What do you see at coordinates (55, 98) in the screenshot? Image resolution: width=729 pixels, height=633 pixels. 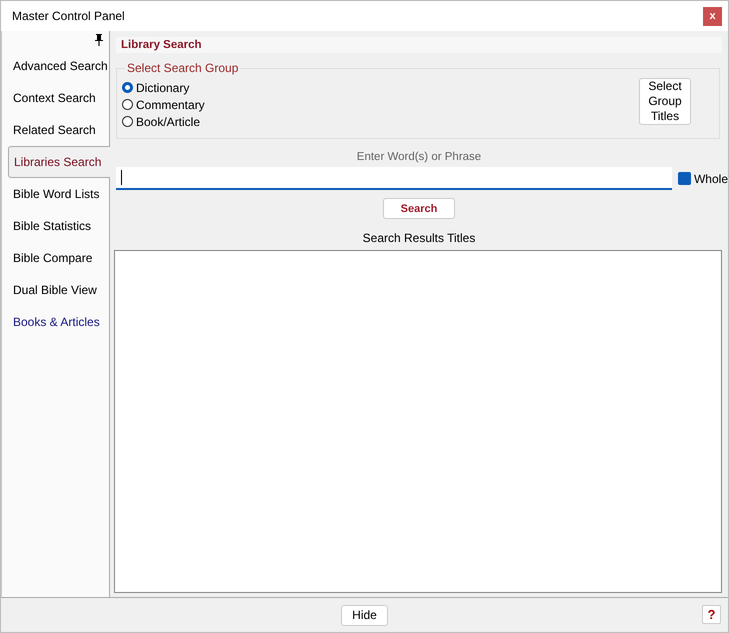 I see `sidebar-tab: Context Search` at bounding box center [55, 98].